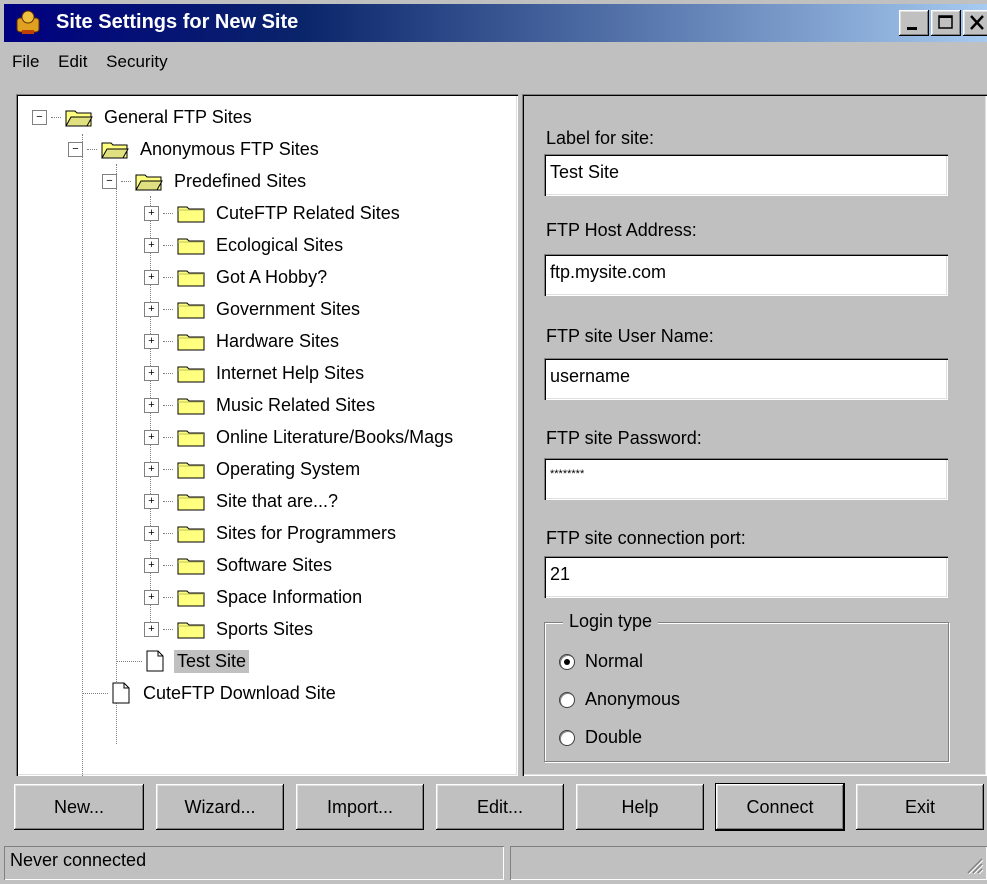 This screenshot has height=884, width=987. I want to click on tree-node-category: + Online Literature/Books/Mags, so click(300, 437).